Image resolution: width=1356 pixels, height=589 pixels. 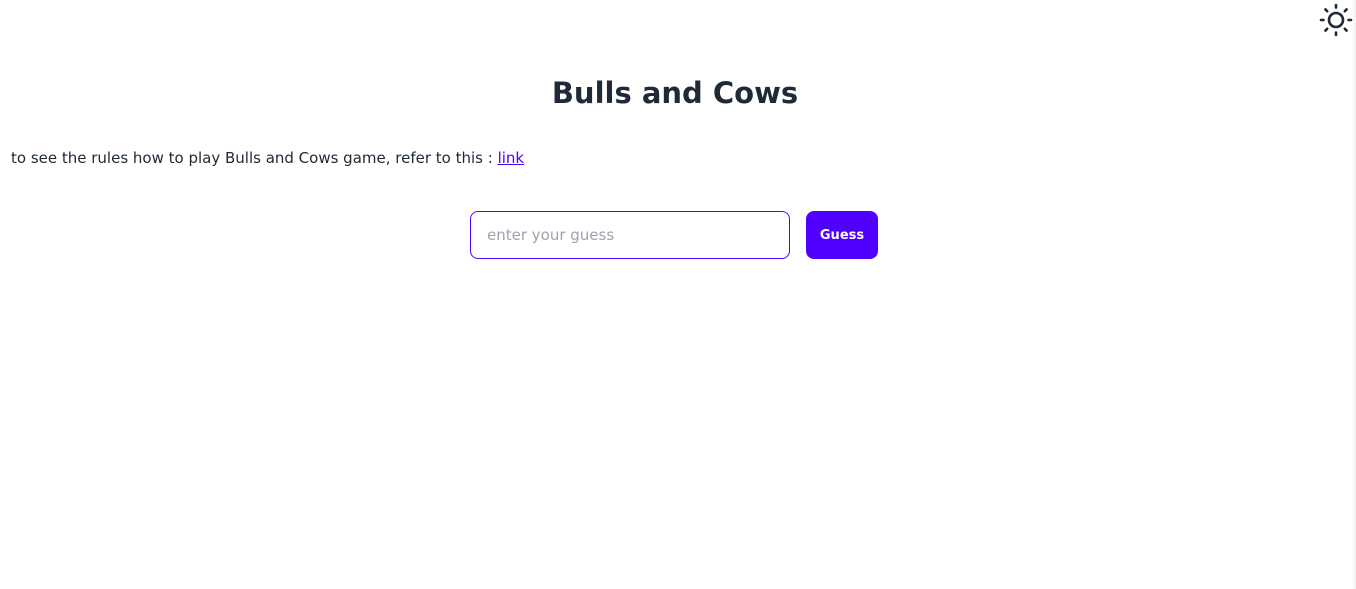 I want to click on guess-button: Guess, so click(x=842, y=235).